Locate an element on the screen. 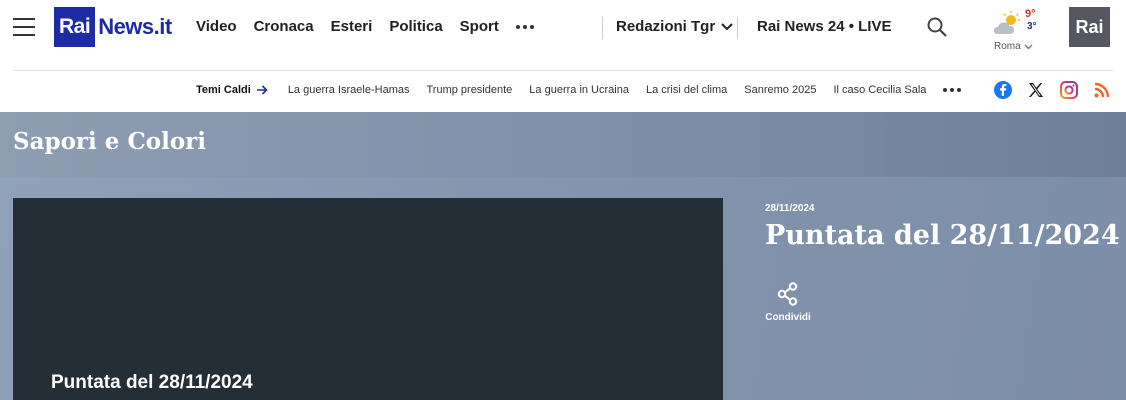 The height and width of the screenshot is (400, 1126). rss-icon is located at coordinates (1102, 90).